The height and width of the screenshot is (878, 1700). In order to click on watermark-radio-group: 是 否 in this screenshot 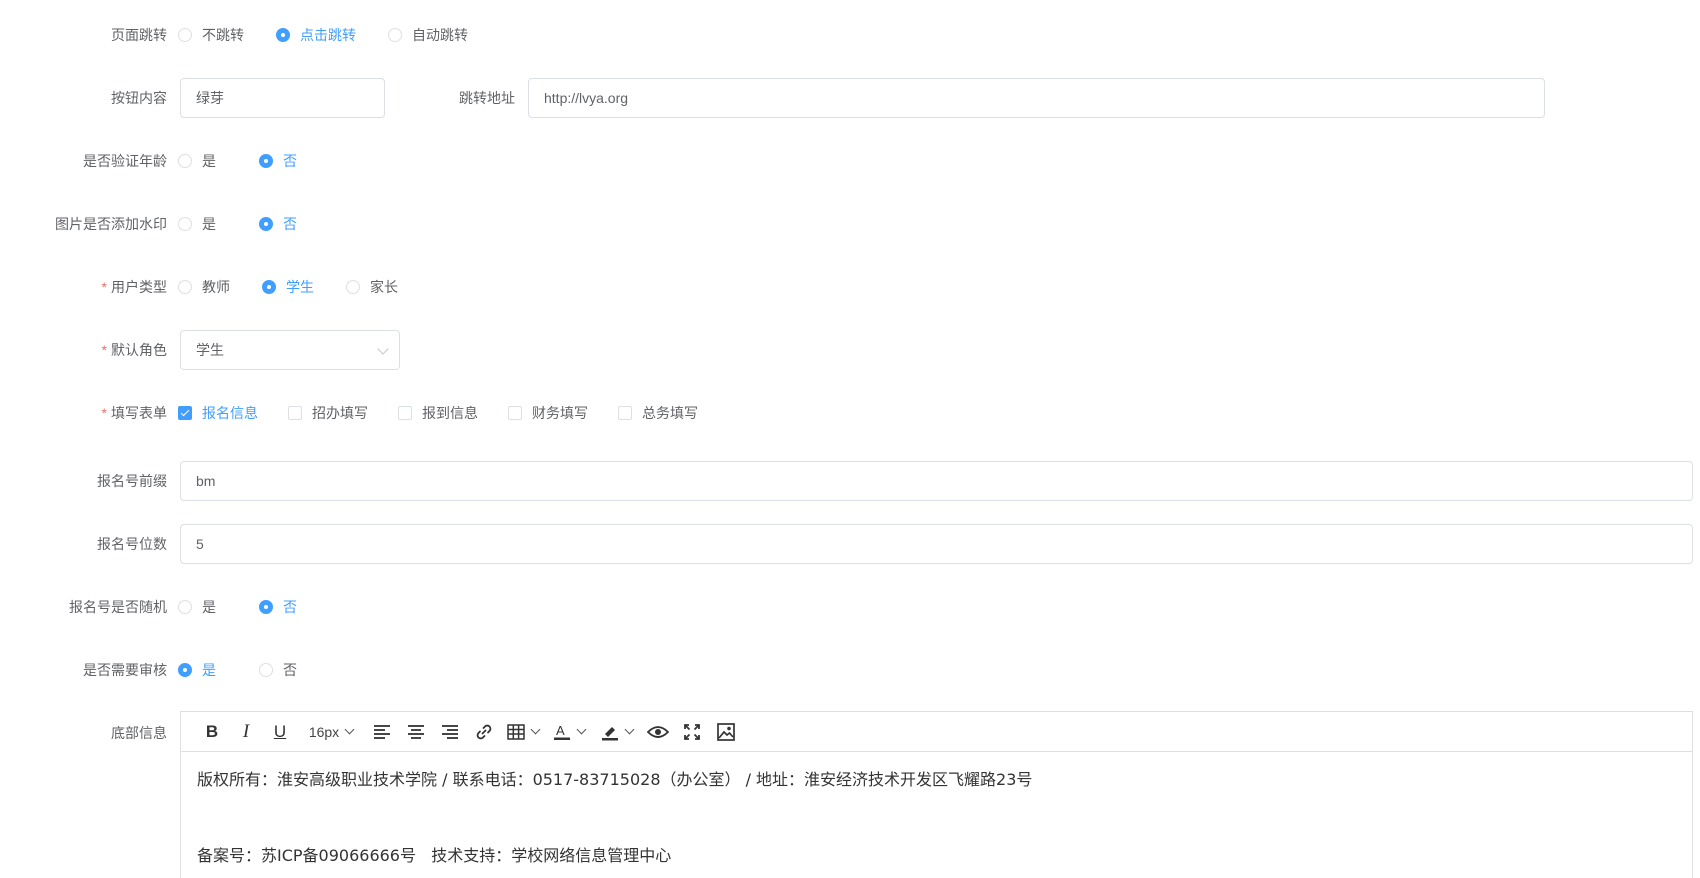, I will do `click(253, 224)`.